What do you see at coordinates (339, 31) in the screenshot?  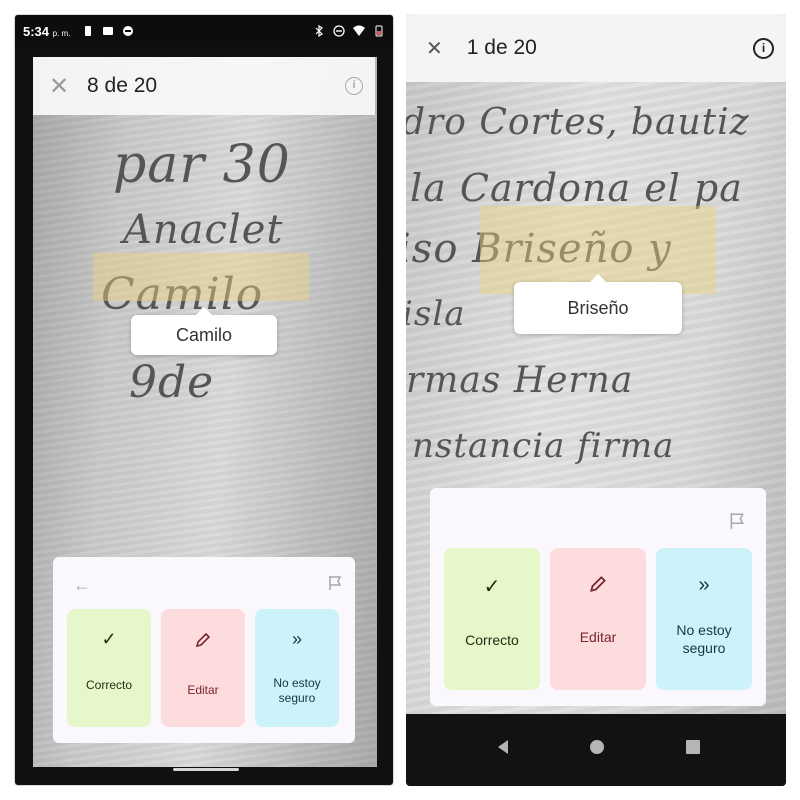 I see `do-not-disturb-icon` at bounding box center [339, 31].